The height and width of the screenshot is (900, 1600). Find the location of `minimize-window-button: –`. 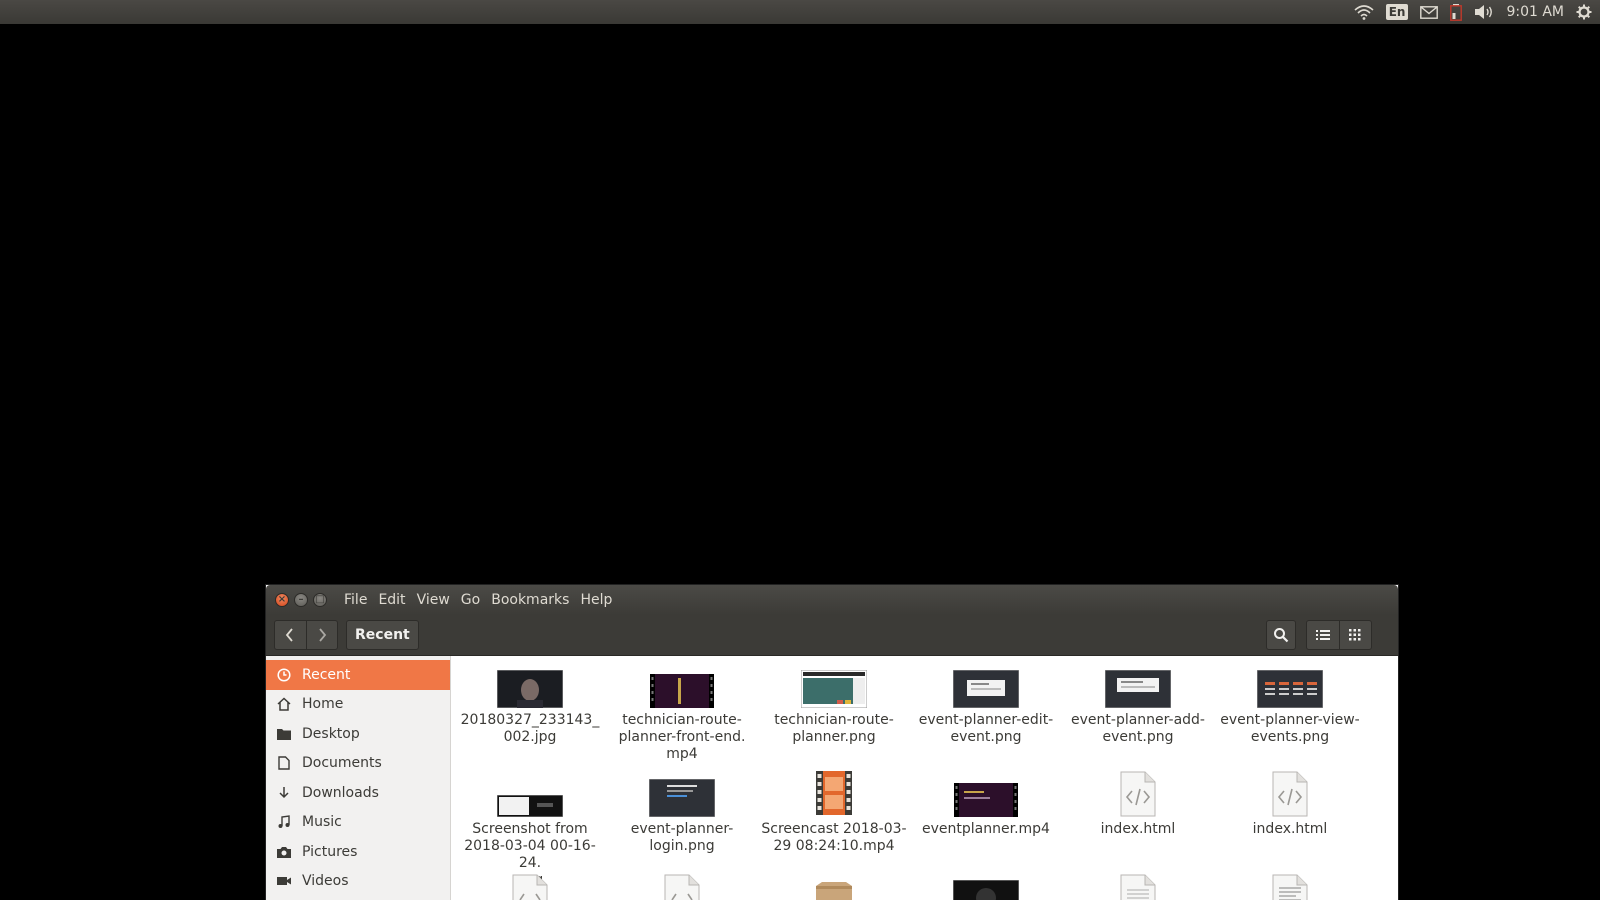

minimize-window-button: – is located at coordinates (301, 600).